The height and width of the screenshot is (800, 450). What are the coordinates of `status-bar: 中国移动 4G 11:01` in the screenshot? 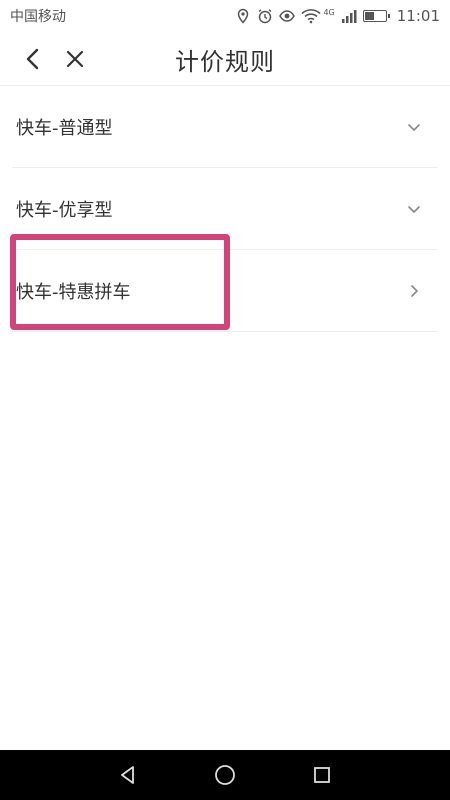 It's located at (225, 16).